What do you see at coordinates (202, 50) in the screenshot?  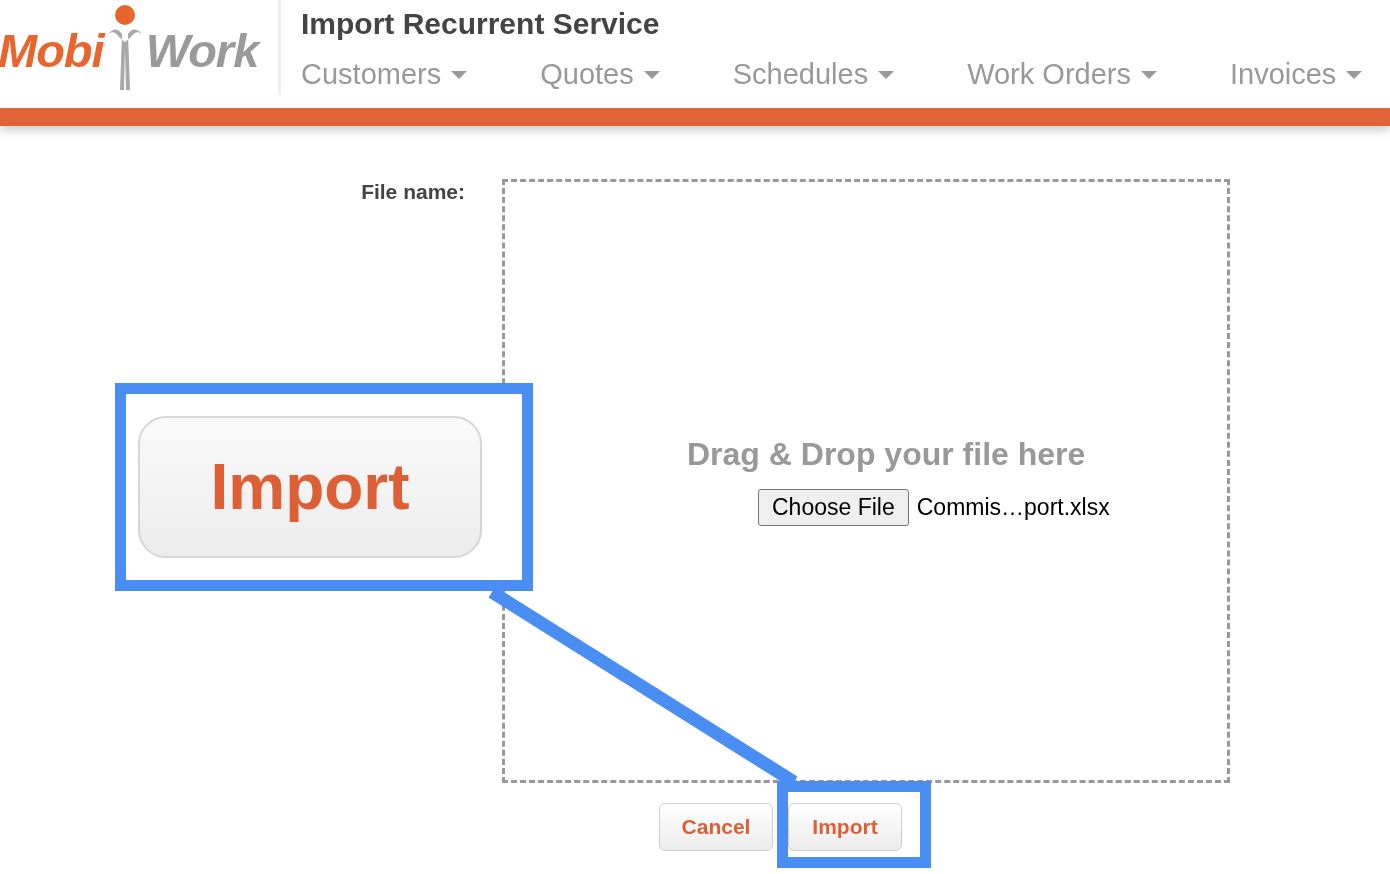 I see `logo-text: Work` at bounding box center [202, 50].